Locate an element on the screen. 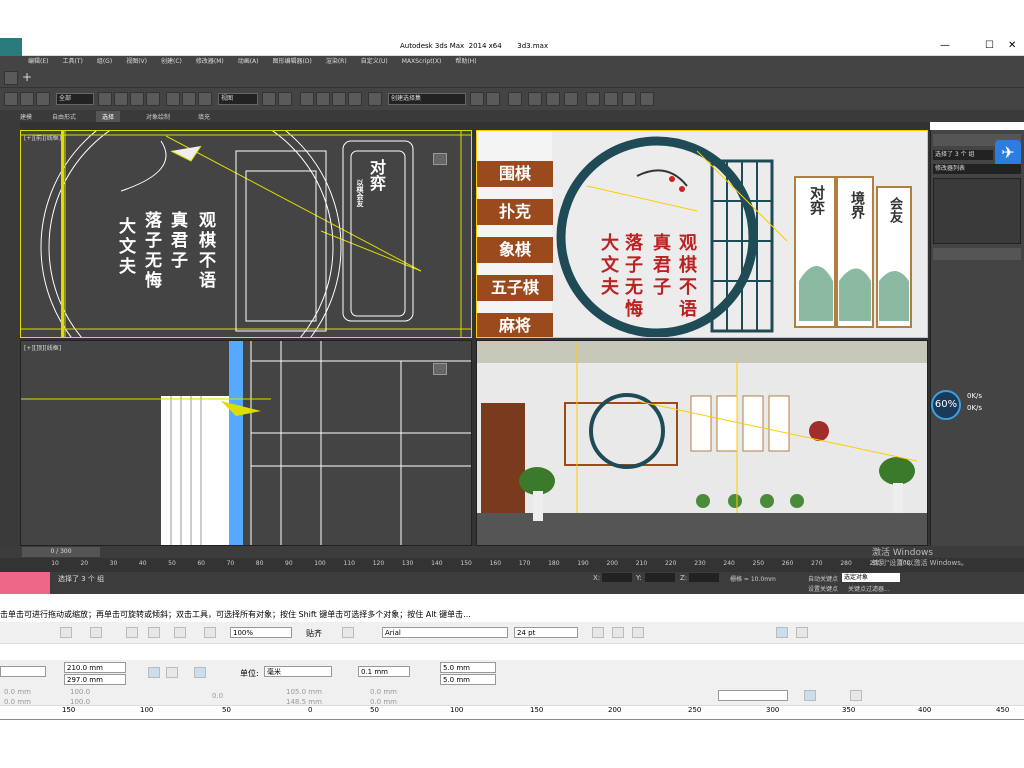 This screenshot has width=1024, height=768. underline-icon is located at coordinates (638, 632).